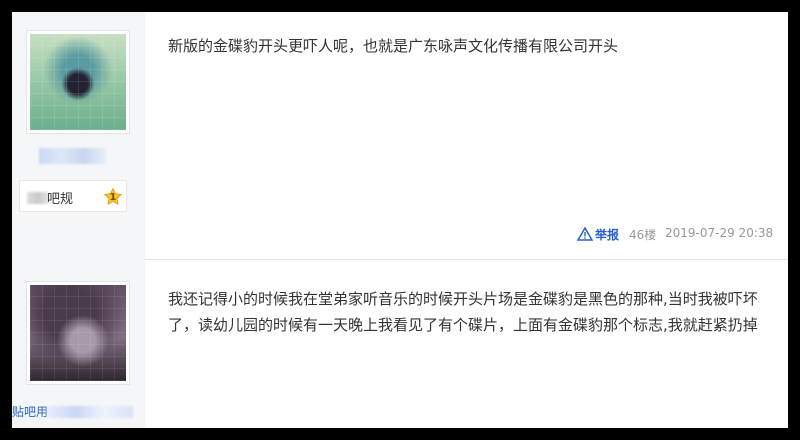  What do you see at coordinates (30, 411) in the screenshot?
I see `username-prefix: 贴吧用` at bounding box center [30, 411].